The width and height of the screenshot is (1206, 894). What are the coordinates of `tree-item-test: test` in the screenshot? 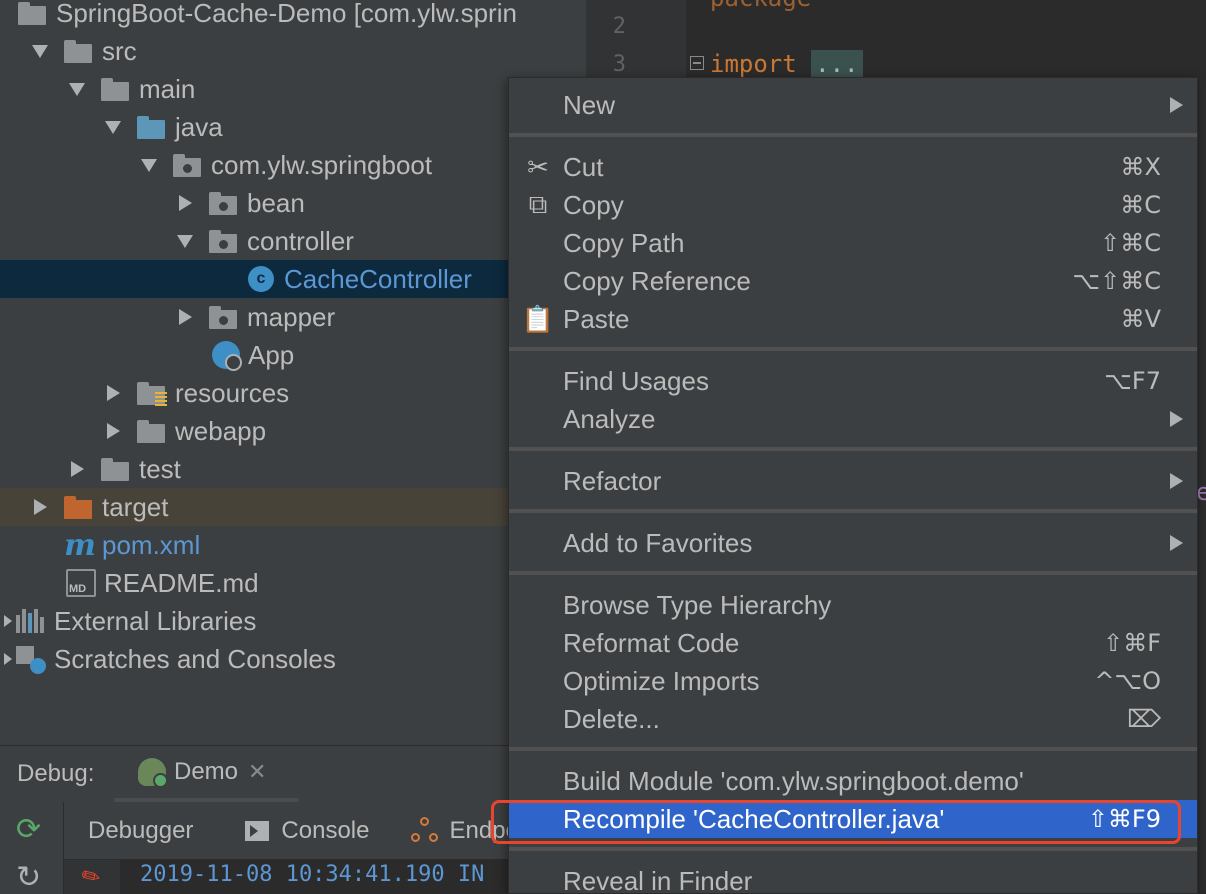 It's located at (293, 469).